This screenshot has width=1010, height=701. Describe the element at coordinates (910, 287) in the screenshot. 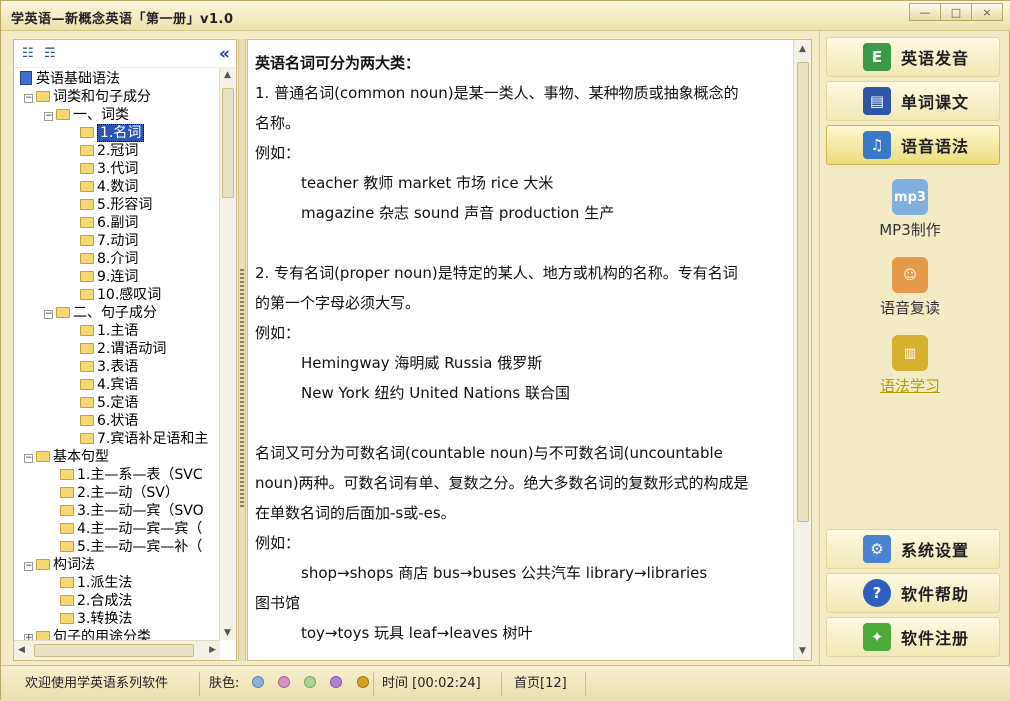

I see `repeat-tool: ☺ 语音复读` at that location.